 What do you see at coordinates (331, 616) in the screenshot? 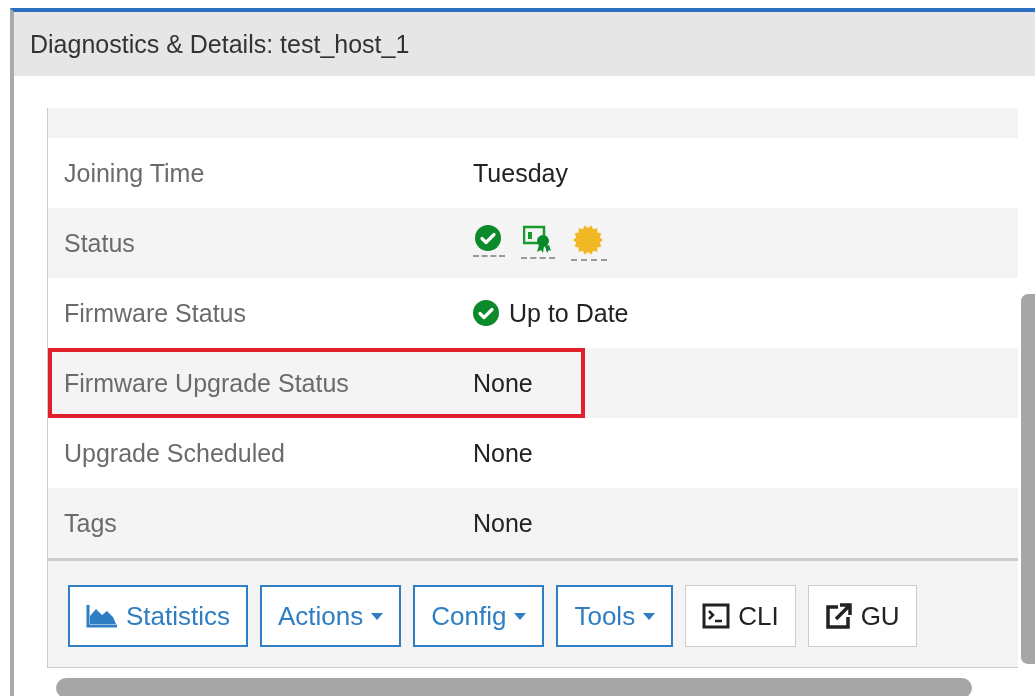
I see `dropdown-button: Actions` at bounding box center [331, 616].